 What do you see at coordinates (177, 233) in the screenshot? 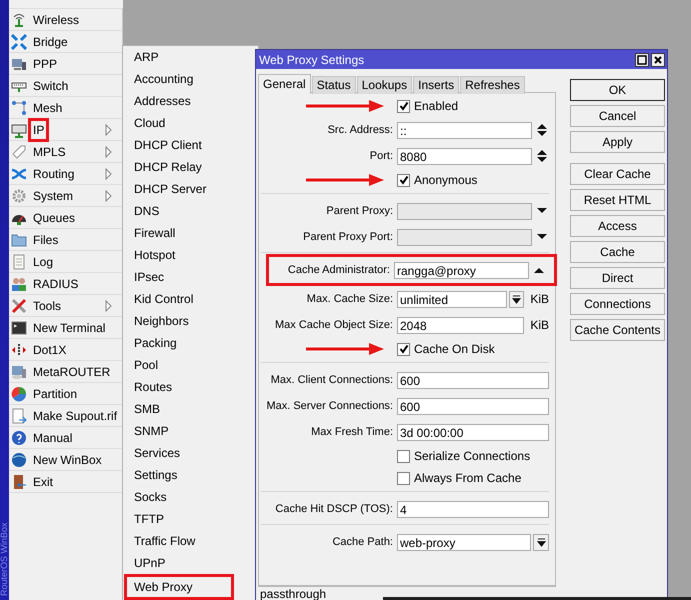
I see `submenu-item: Firewall` at bounding box center [177, 233].